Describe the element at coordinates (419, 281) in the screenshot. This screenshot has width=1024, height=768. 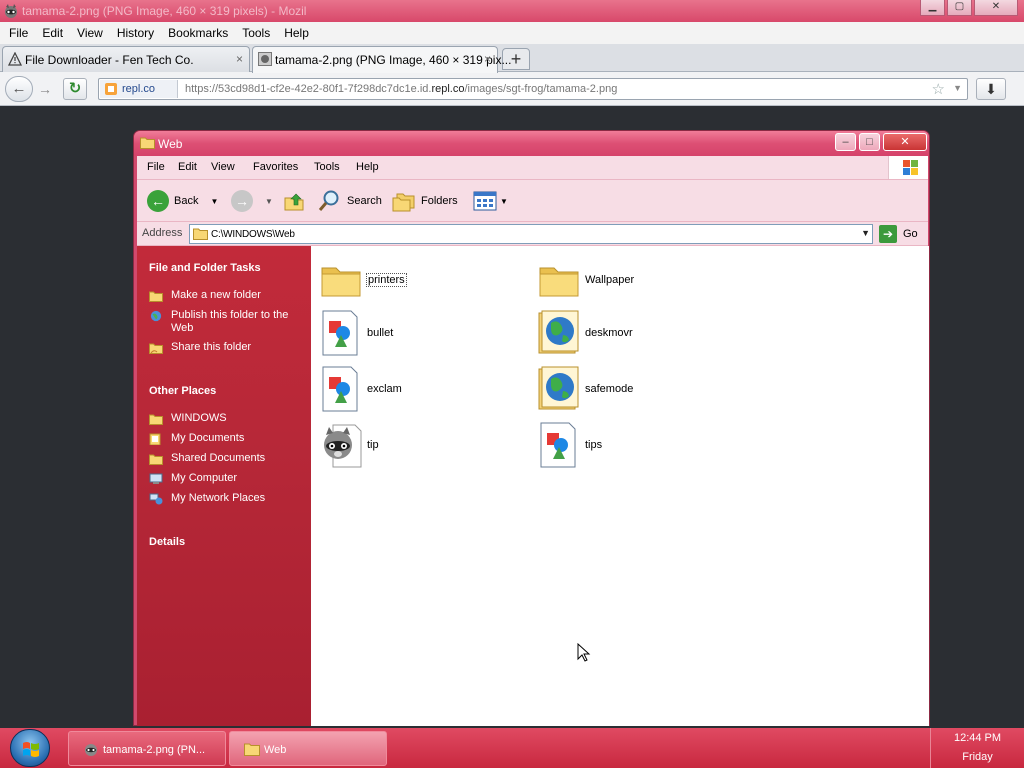
I see `file-item-printers: printers` at that location.